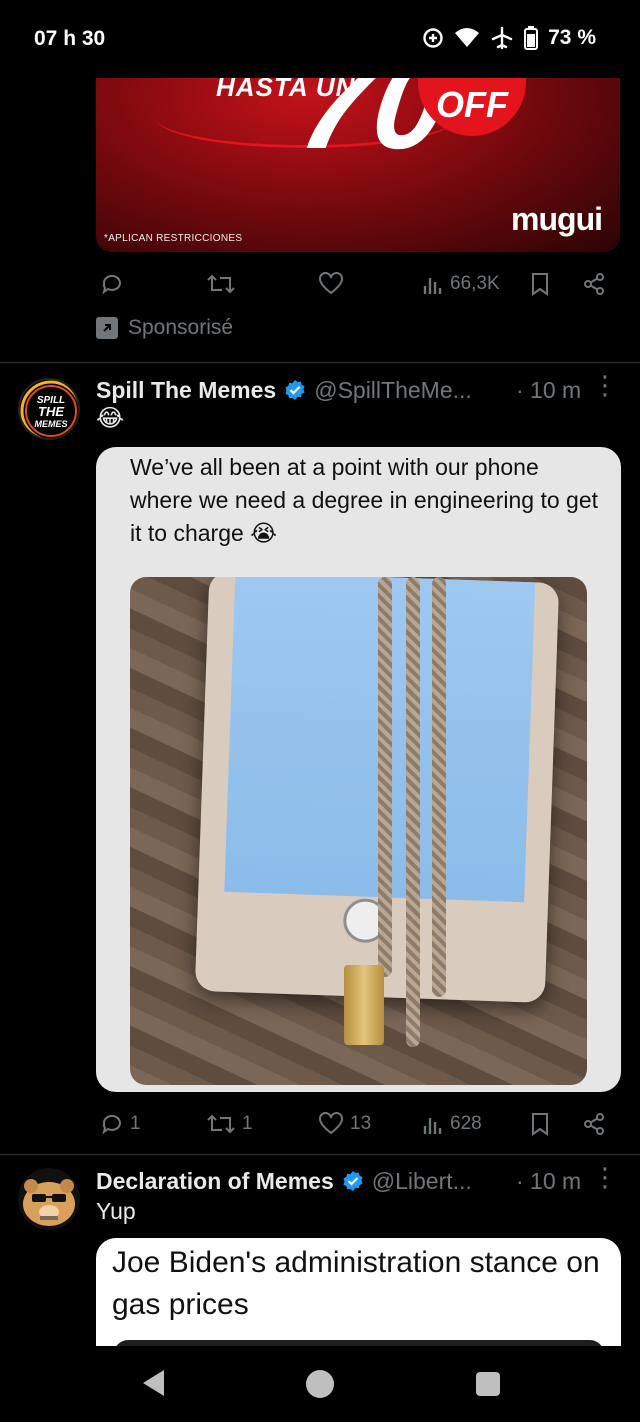  I want to click on battery-percent: 73 %, so click(572, 37).